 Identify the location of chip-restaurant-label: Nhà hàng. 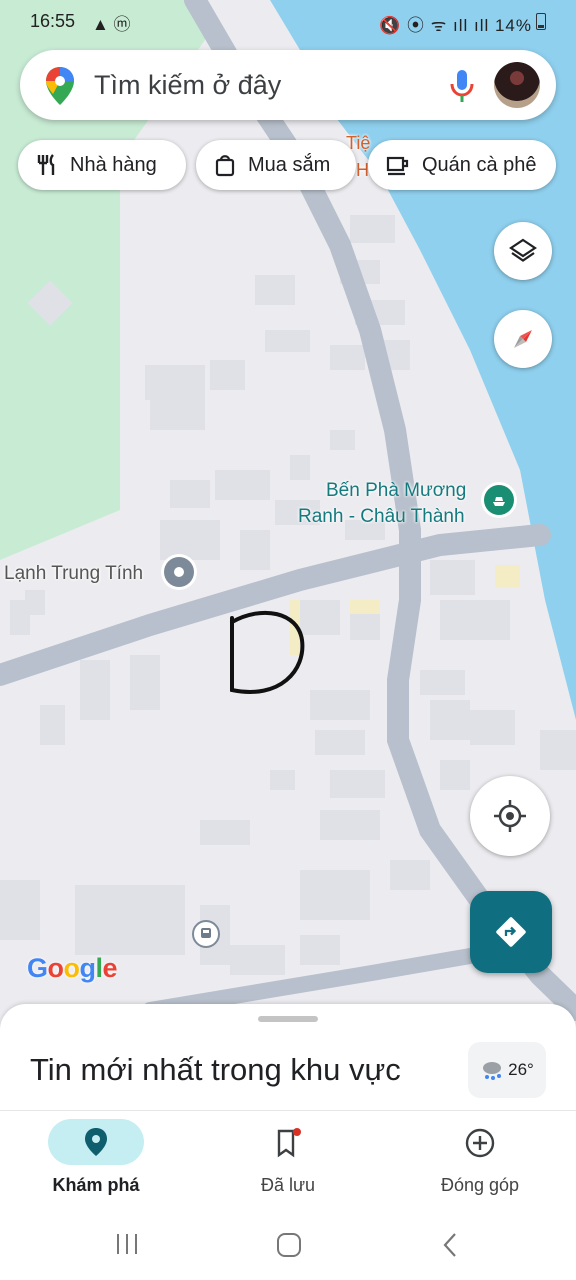
(113, 164).